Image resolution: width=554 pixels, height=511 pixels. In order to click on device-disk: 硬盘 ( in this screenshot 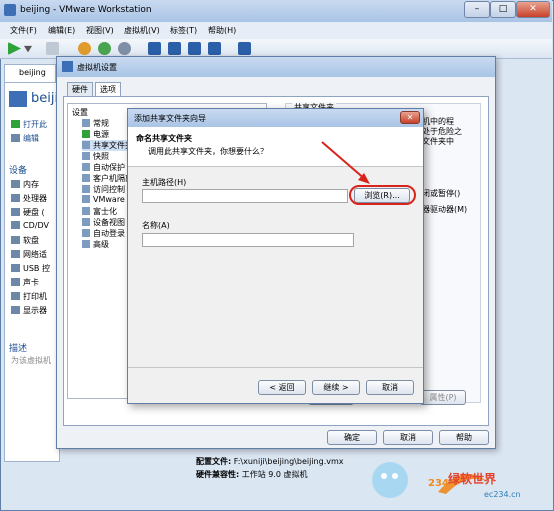, I will do `click(28, 212)`.